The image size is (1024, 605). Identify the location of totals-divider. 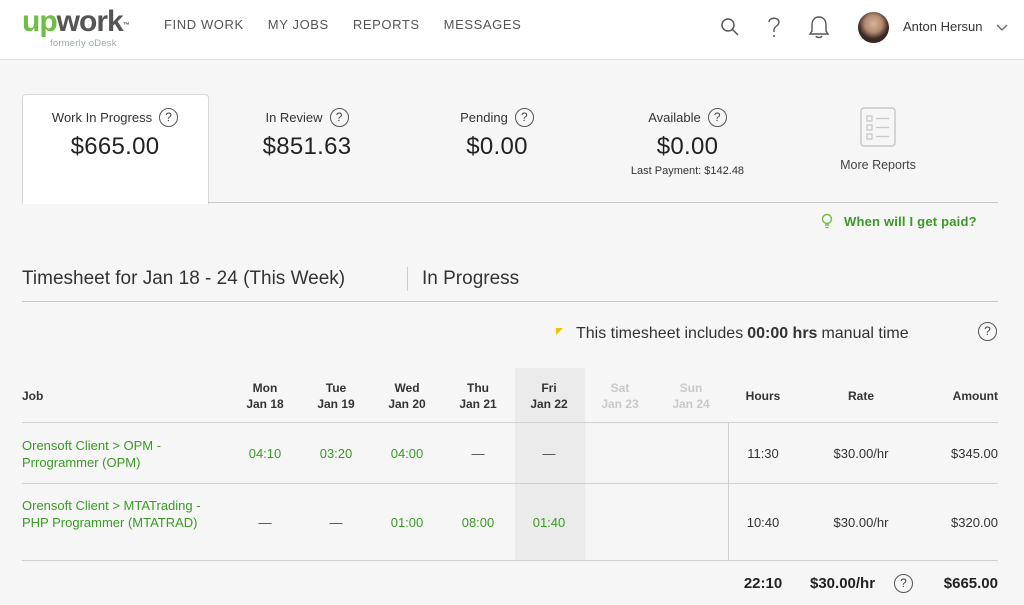
(510, 560).